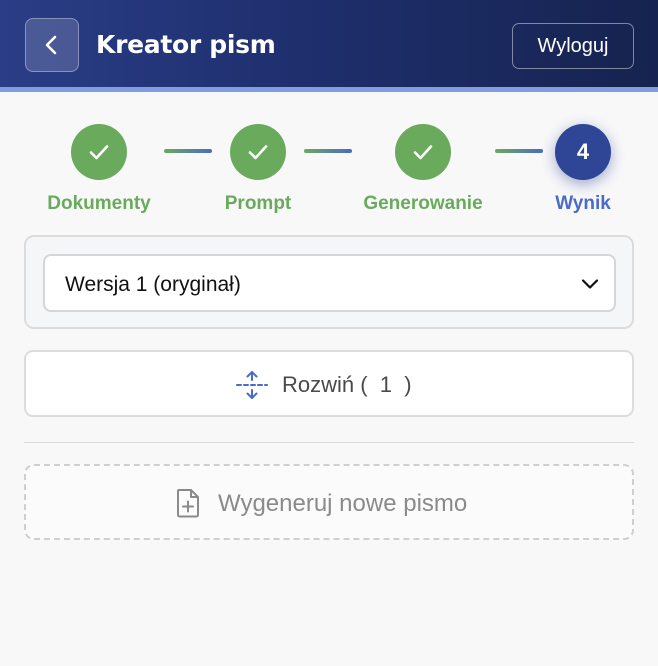  What do you see at coordinates (252, 385) in the screenshot?
I see `expand-vertical-icon` at bounding box center [252, 385].